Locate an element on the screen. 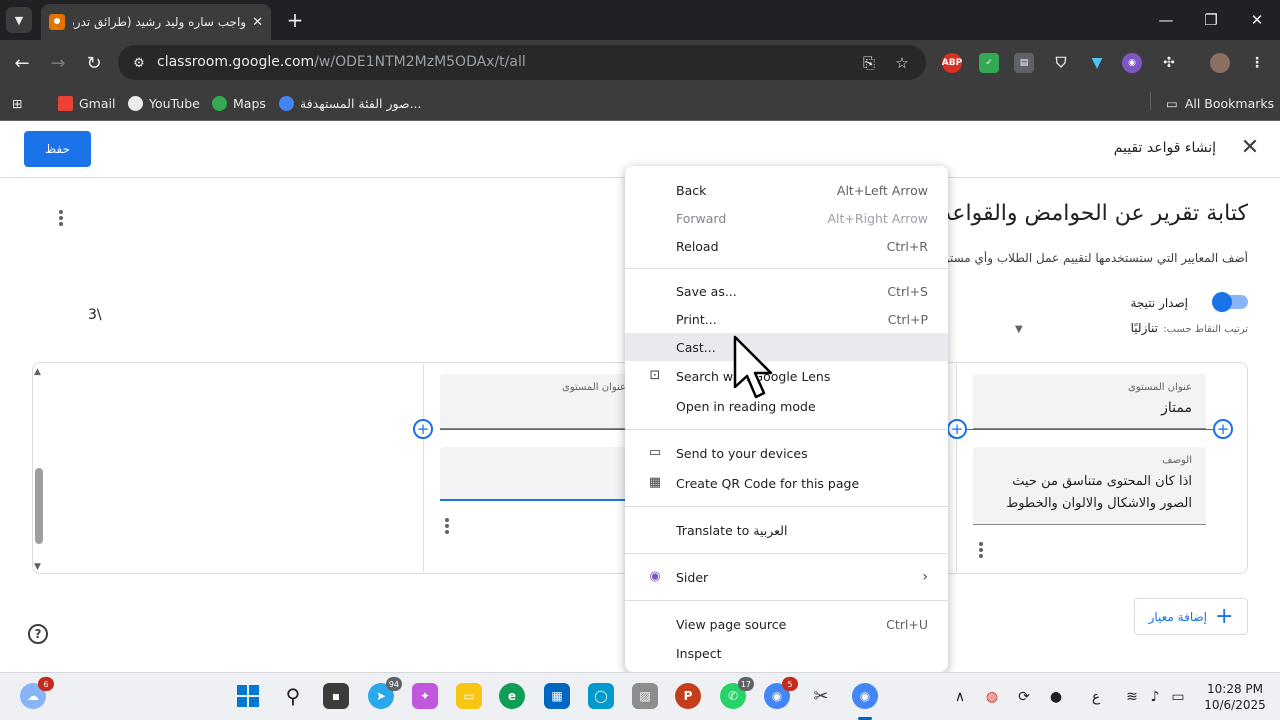 The image size is (1280, 720). score-toggle is located at coordinates (1230, 302).